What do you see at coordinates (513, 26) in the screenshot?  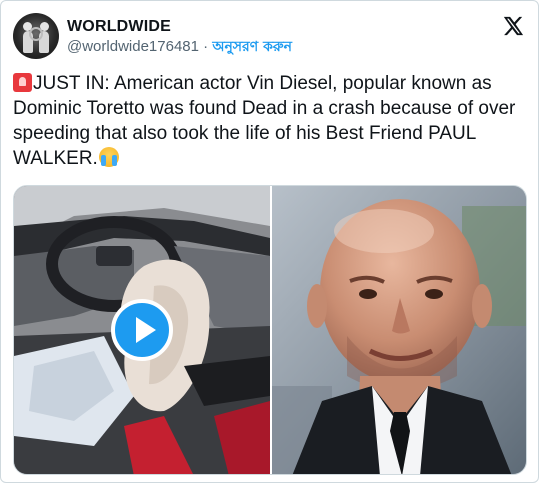 I see `x-logo-icon` at bounding box center [513, 26].